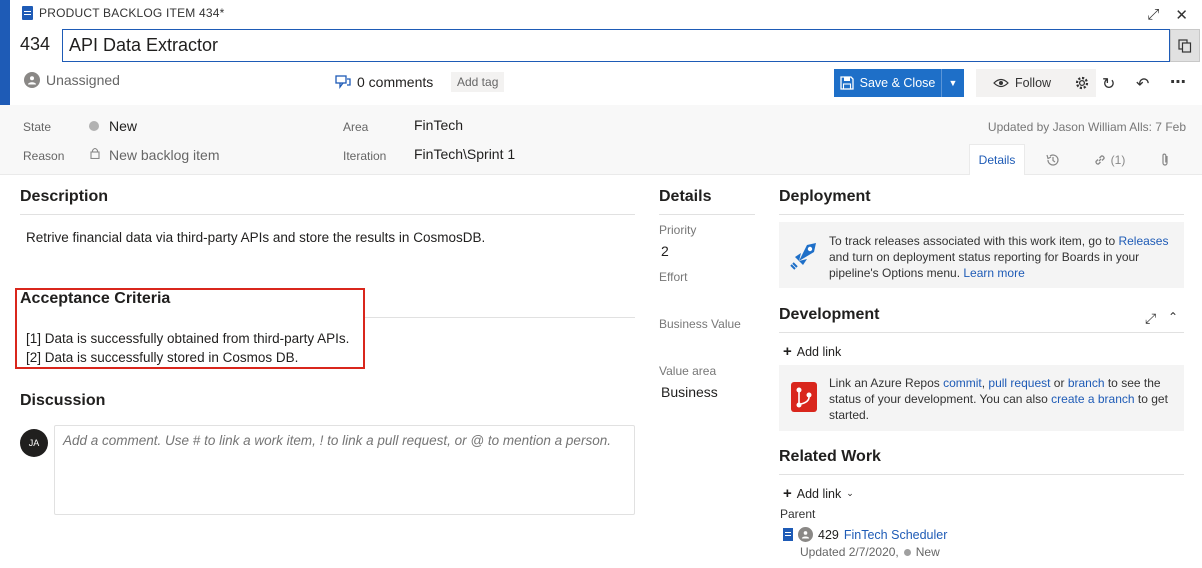 This screenshot has height=568, width=1202. Describe the element at coordinates (993, 273) in the screenshot. I see `learn-more-link: Learn more` at that location.